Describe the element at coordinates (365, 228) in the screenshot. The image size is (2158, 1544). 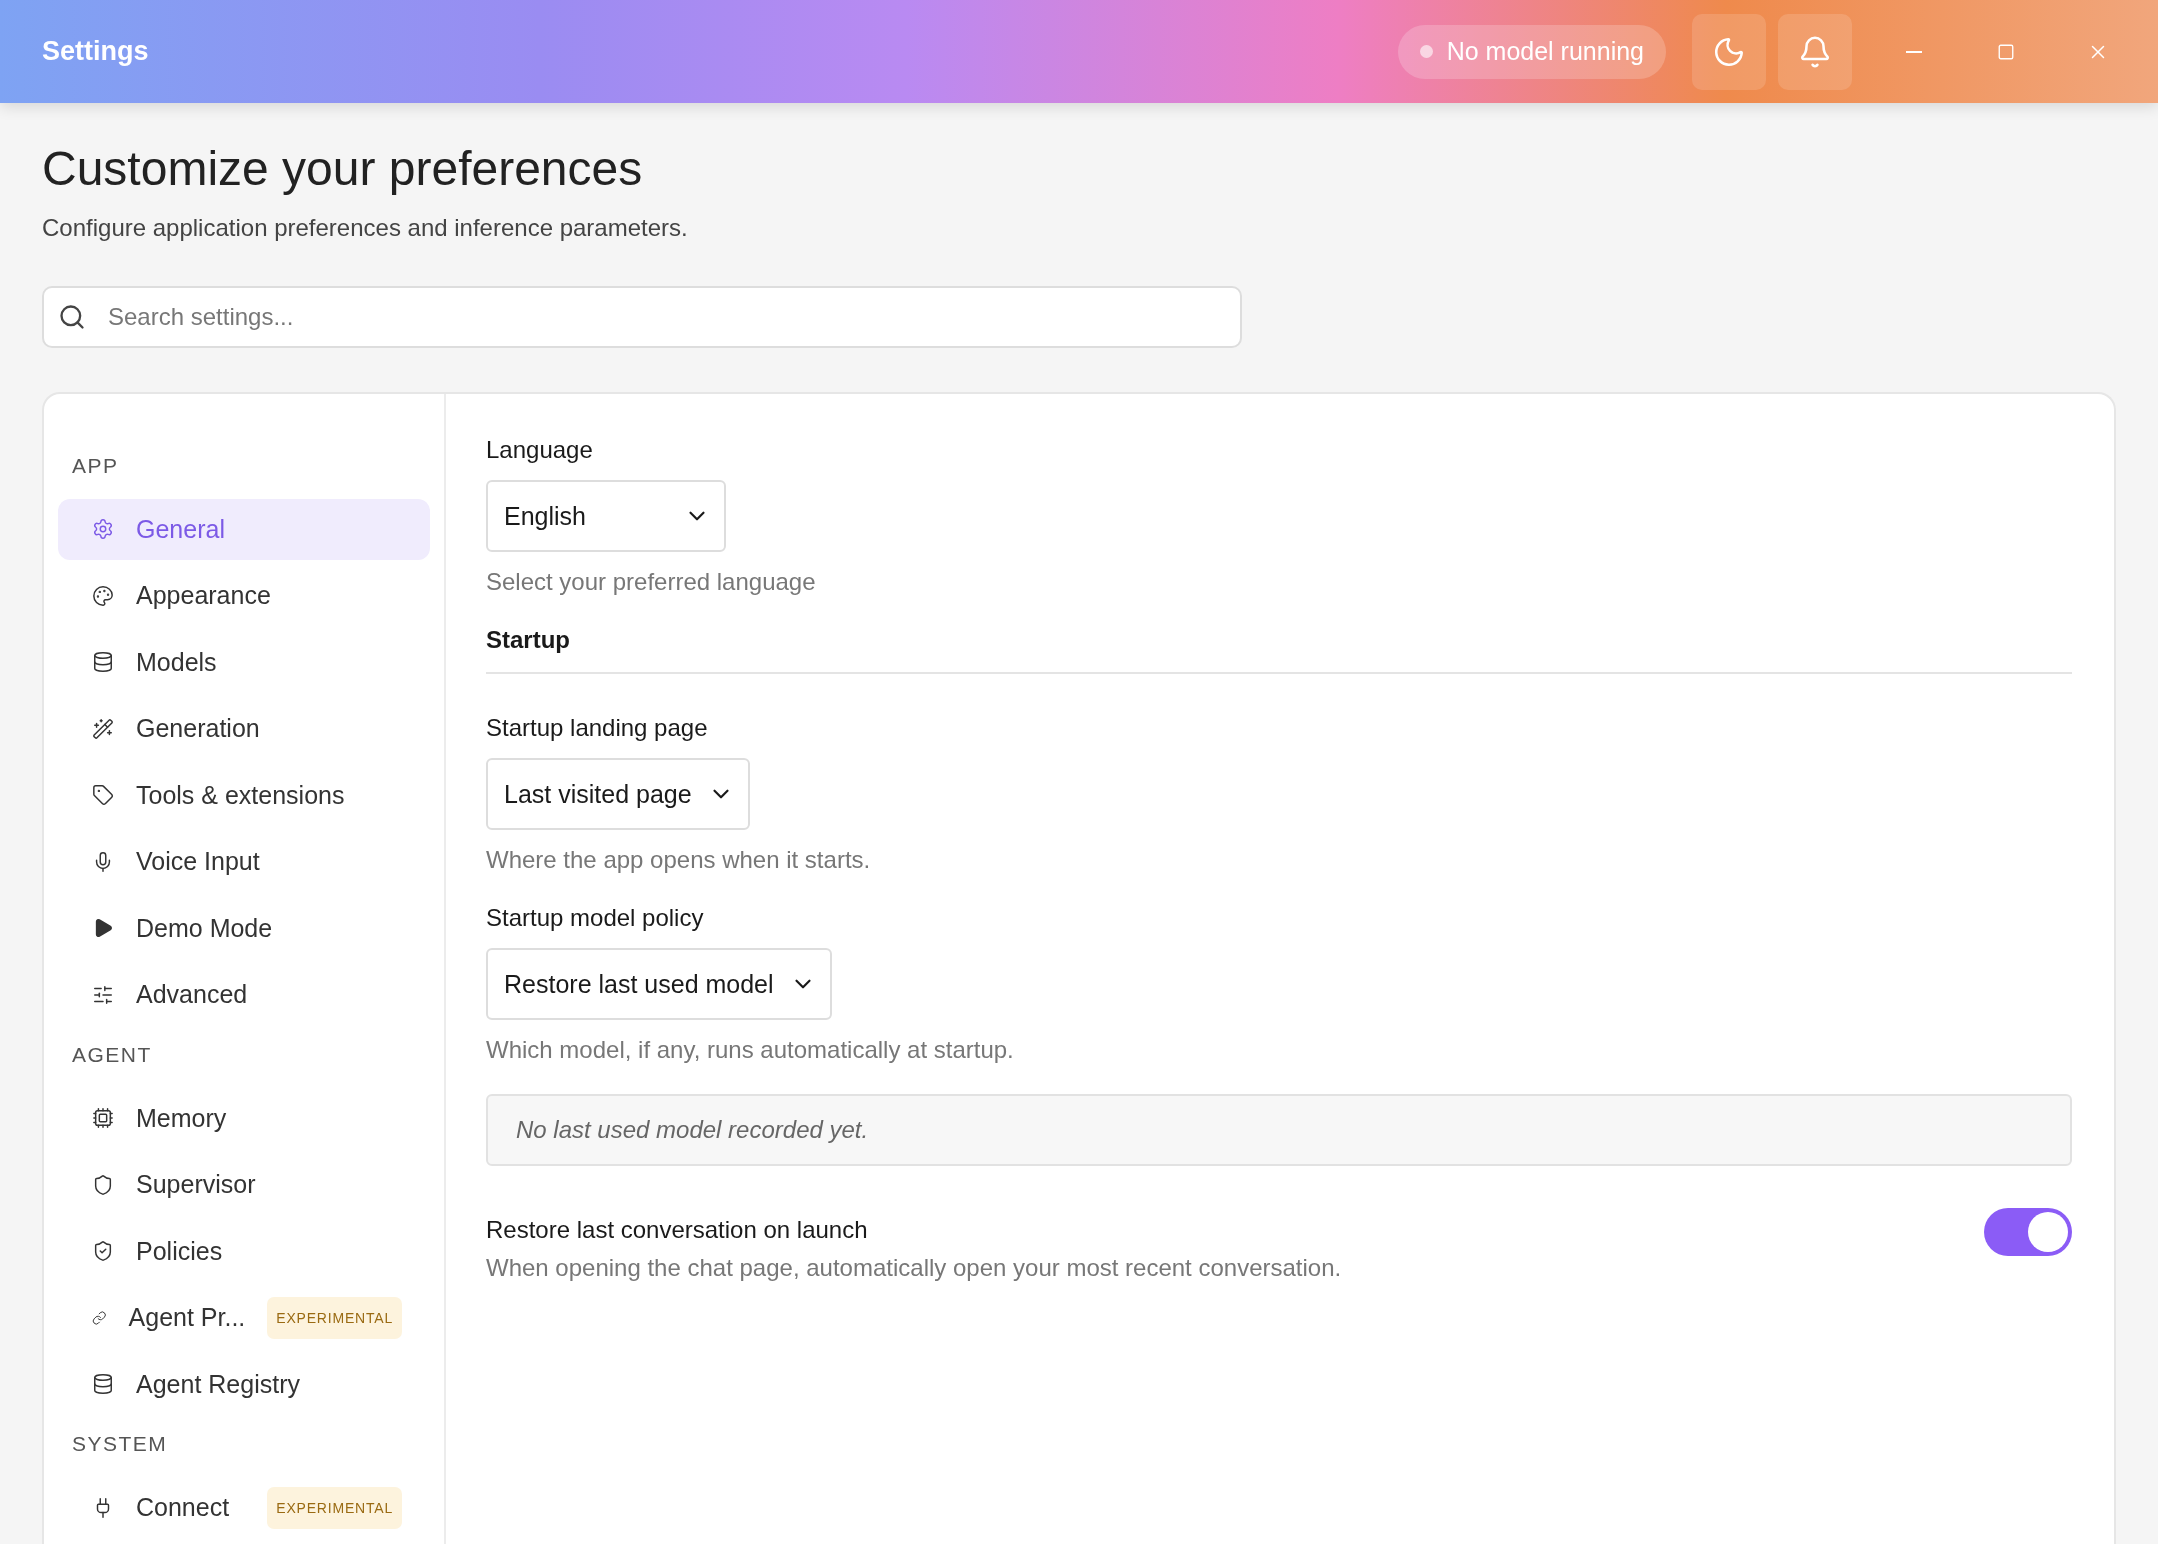
I see `page-subtitle: Configure application preferences and inference parameters.` at that location.